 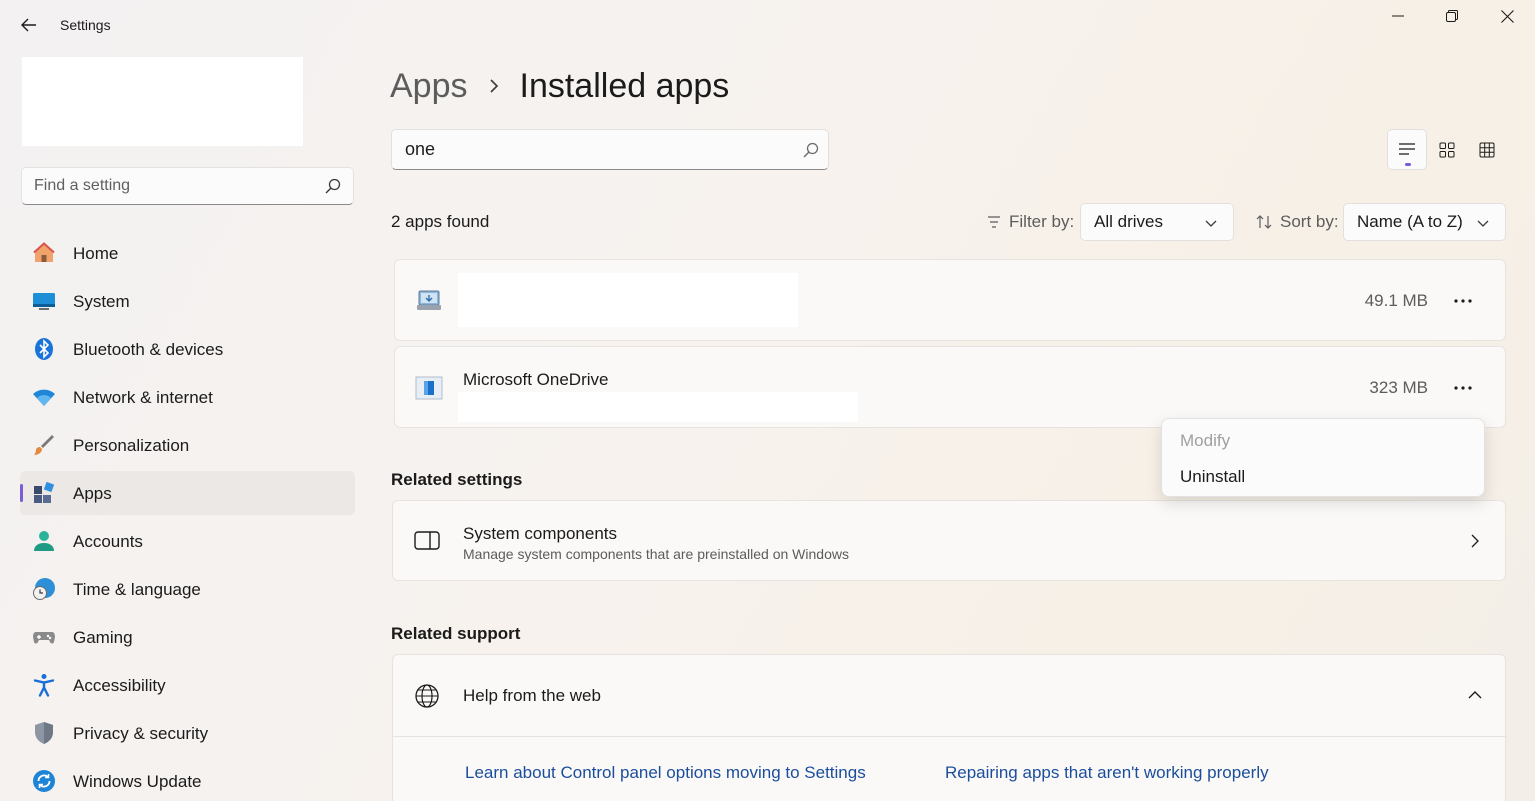 I want to click on table-view-icon, so click(x=1487, y=149).